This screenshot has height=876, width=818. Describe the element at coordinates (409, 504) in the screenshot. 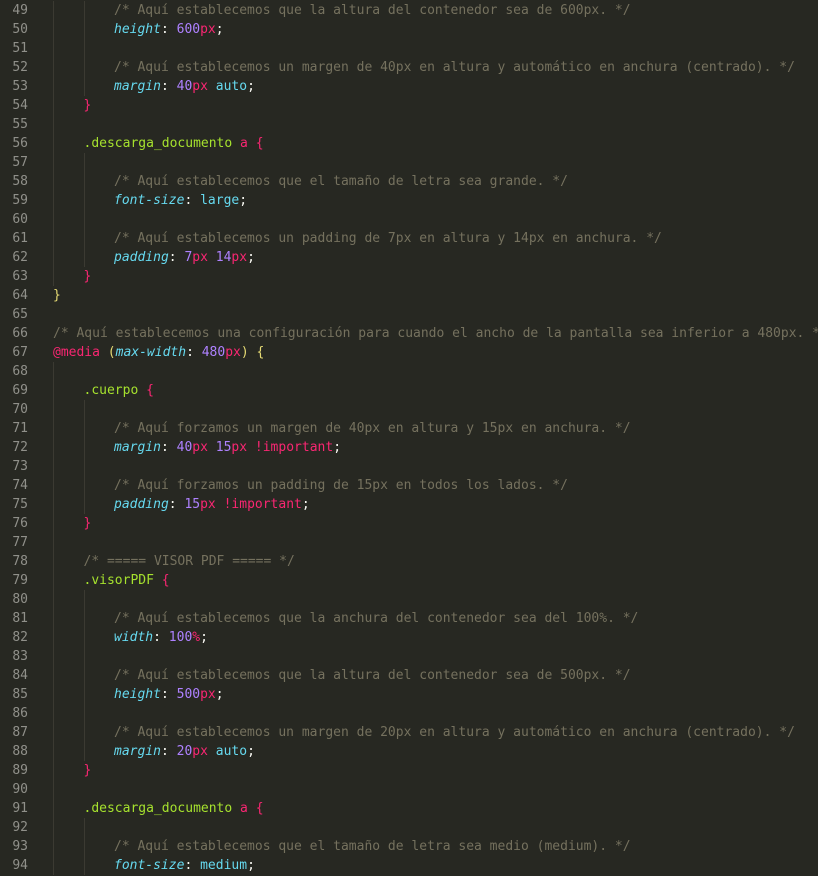

I see `code-line: 75 padding: 15px !important;` at that location.